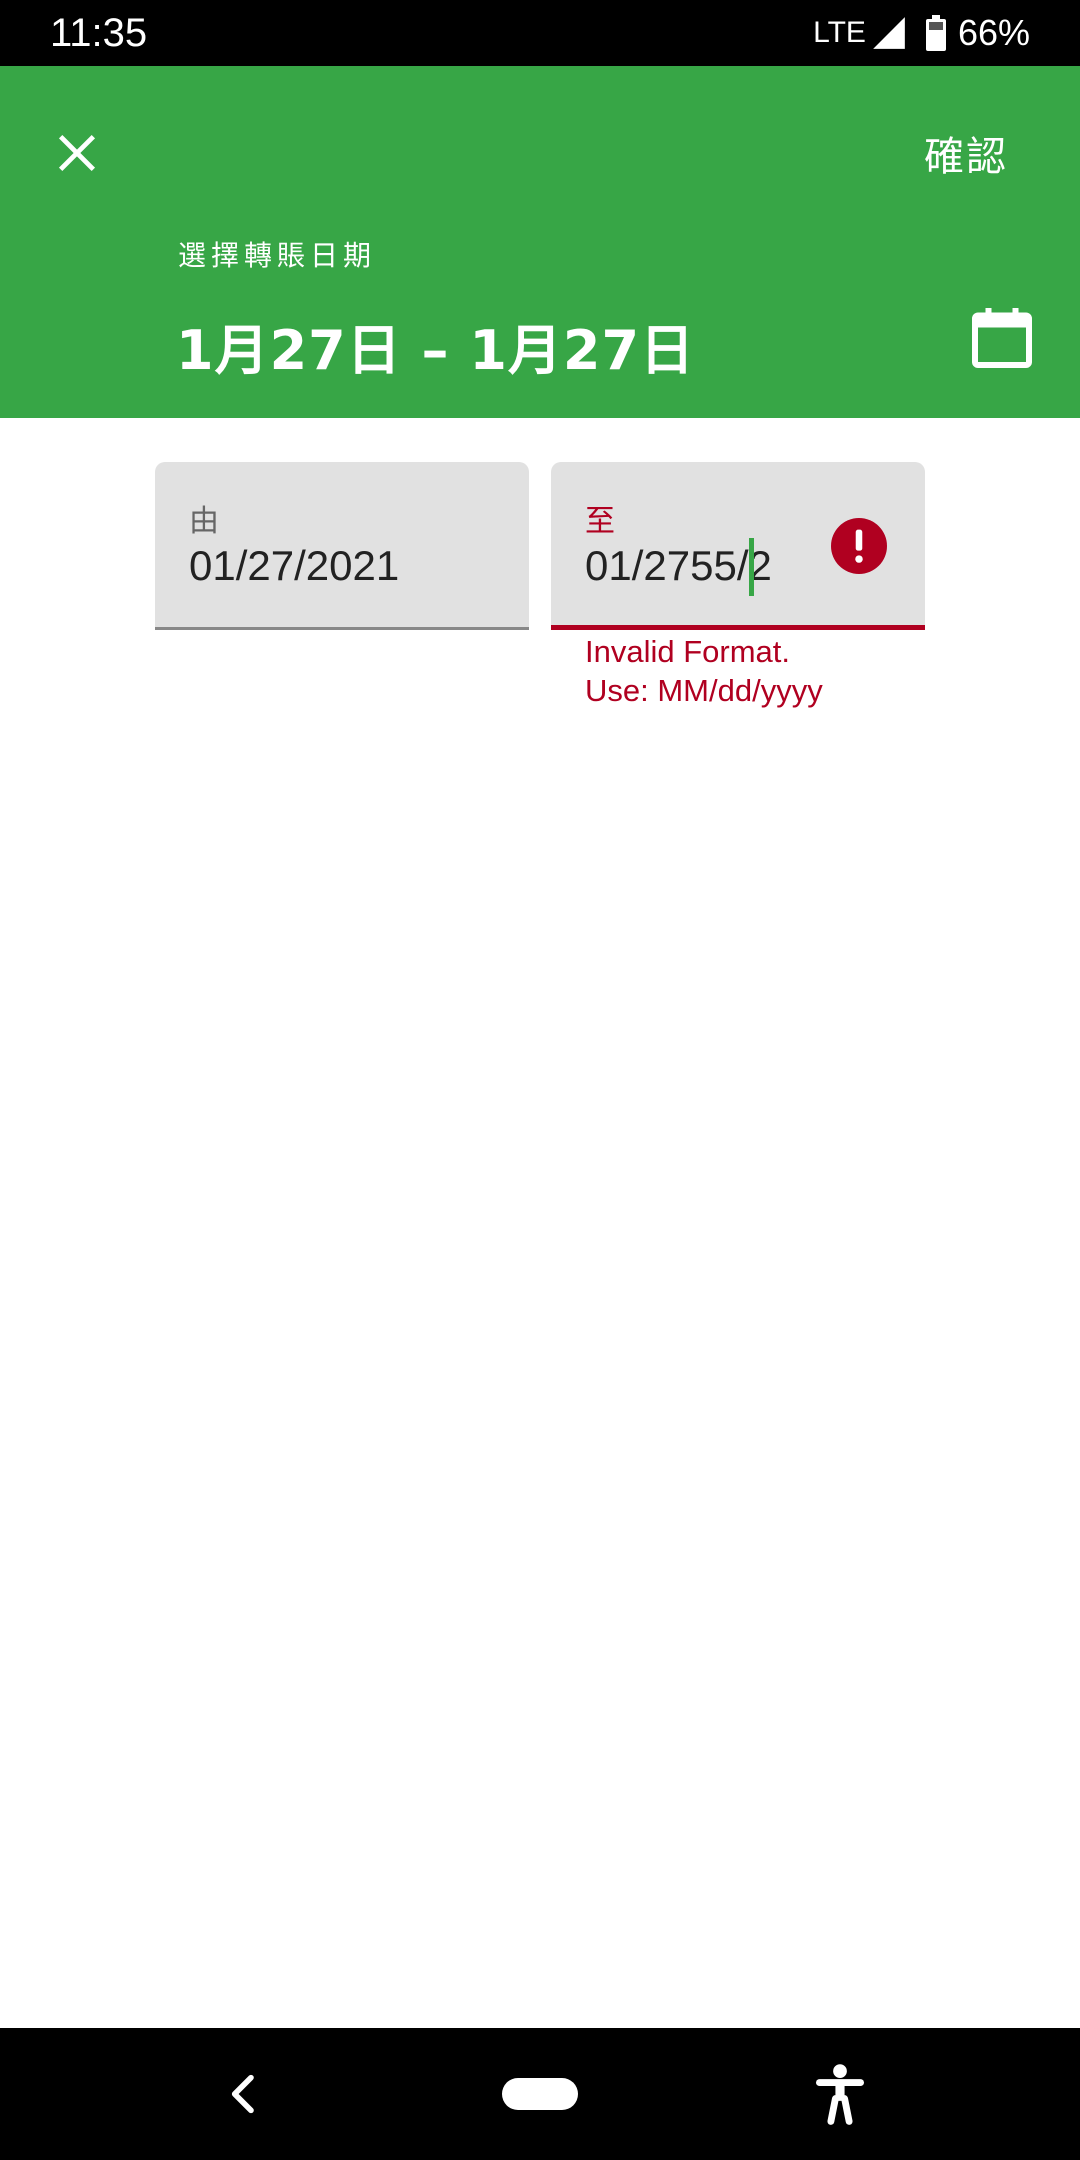  I want to click on network-label: LTE, so click(839, 32).